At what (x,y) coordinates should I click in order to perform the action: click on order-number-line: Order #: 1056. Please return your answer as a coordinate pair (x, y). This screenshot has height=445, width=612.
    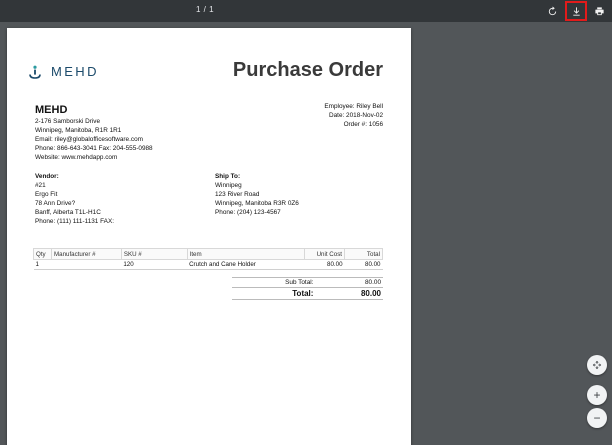
    Looking at the image, I should click on (363, 125).